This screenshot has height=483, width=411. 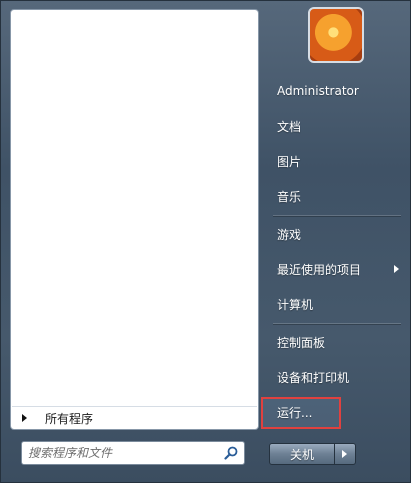 I want to click on triangle-right-icon, so click(x=24, y=418).